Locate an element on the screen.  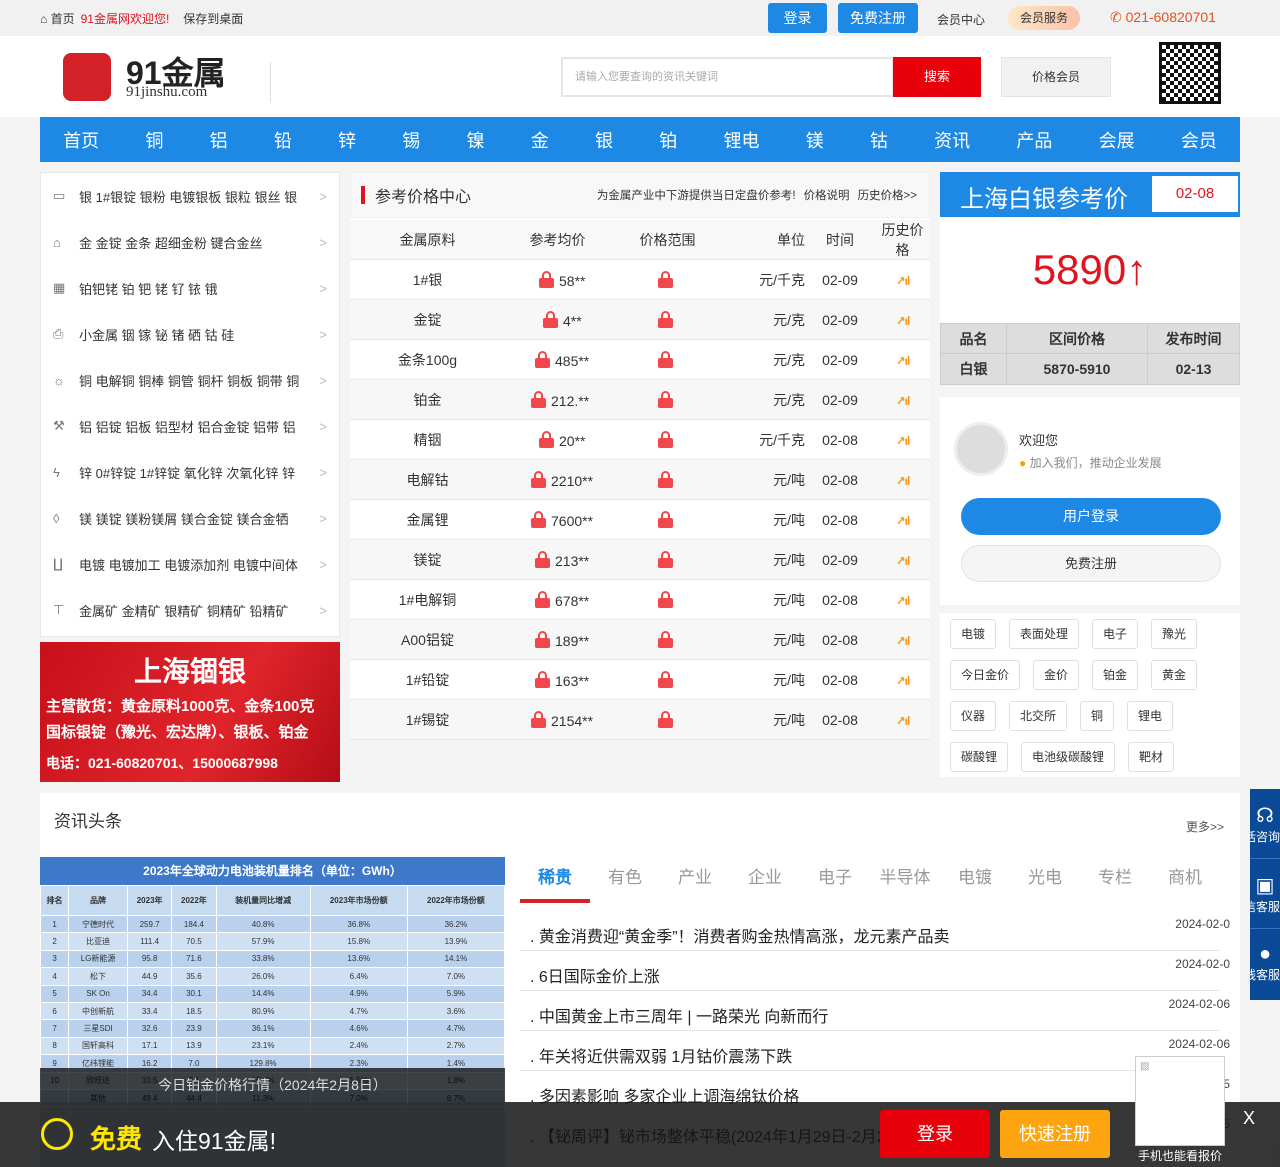
nav-item: 银 is located at coordinates (604, 140).